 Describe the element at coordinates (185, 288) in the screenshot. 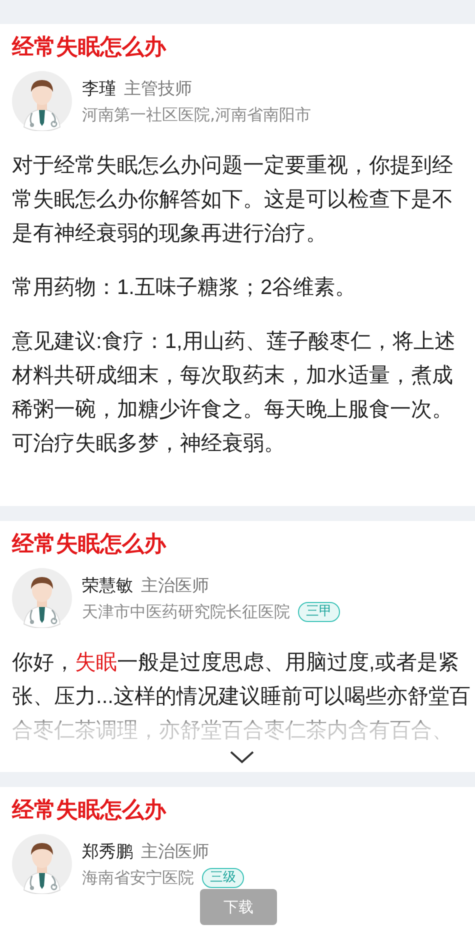

I see `answer-text: 常用药物：1.五味子糖浆；2谷维素。` at that location.